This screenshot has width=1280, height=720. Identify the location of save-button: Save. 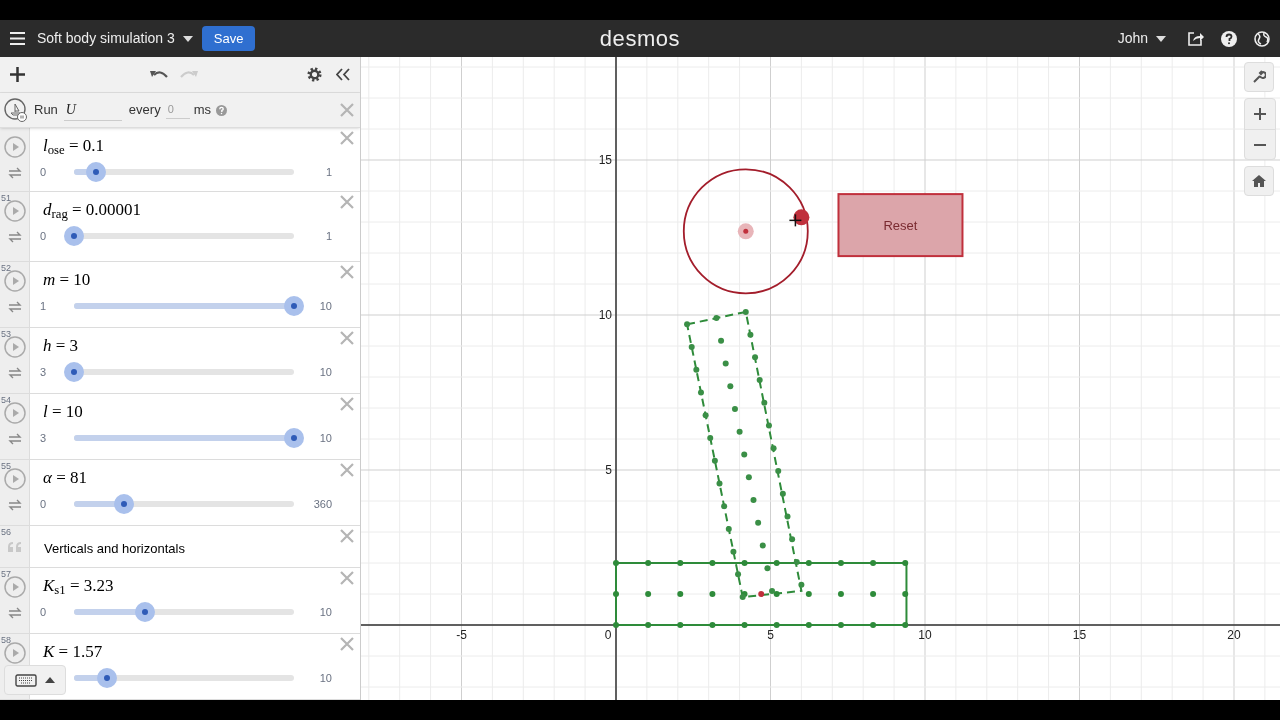
(228, 38).